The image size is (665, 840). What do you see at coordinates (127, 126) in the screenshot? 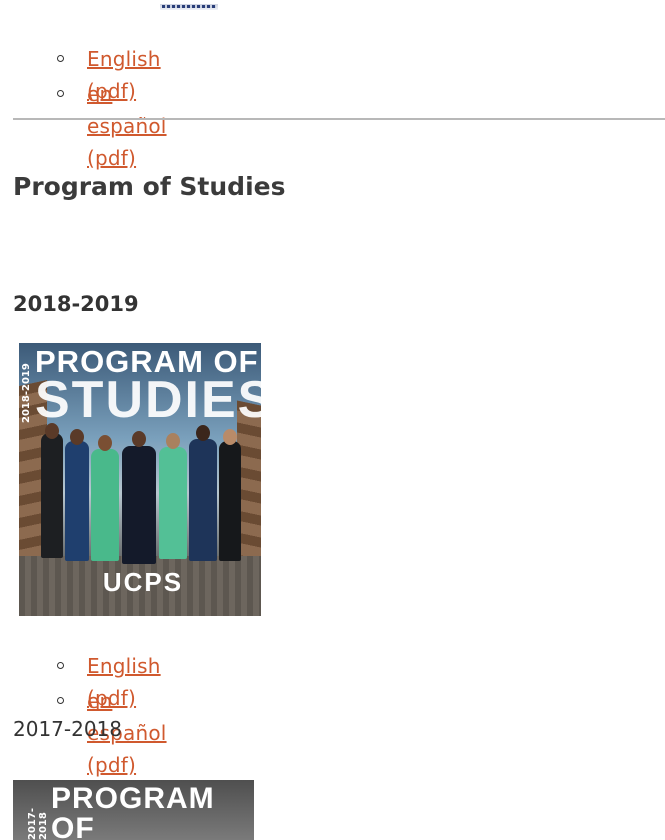
I see `spanish-pdf-link: en español (pdf)` at bounding box center [127, 126].